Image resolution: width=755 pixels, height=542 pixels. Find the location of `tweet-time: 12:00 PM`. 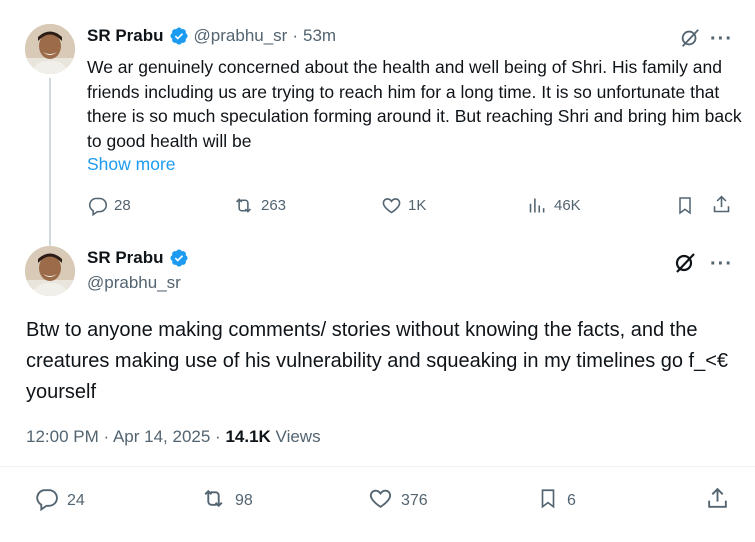

tweet-time: 12:00 PM is located at coordinates (62, 436).